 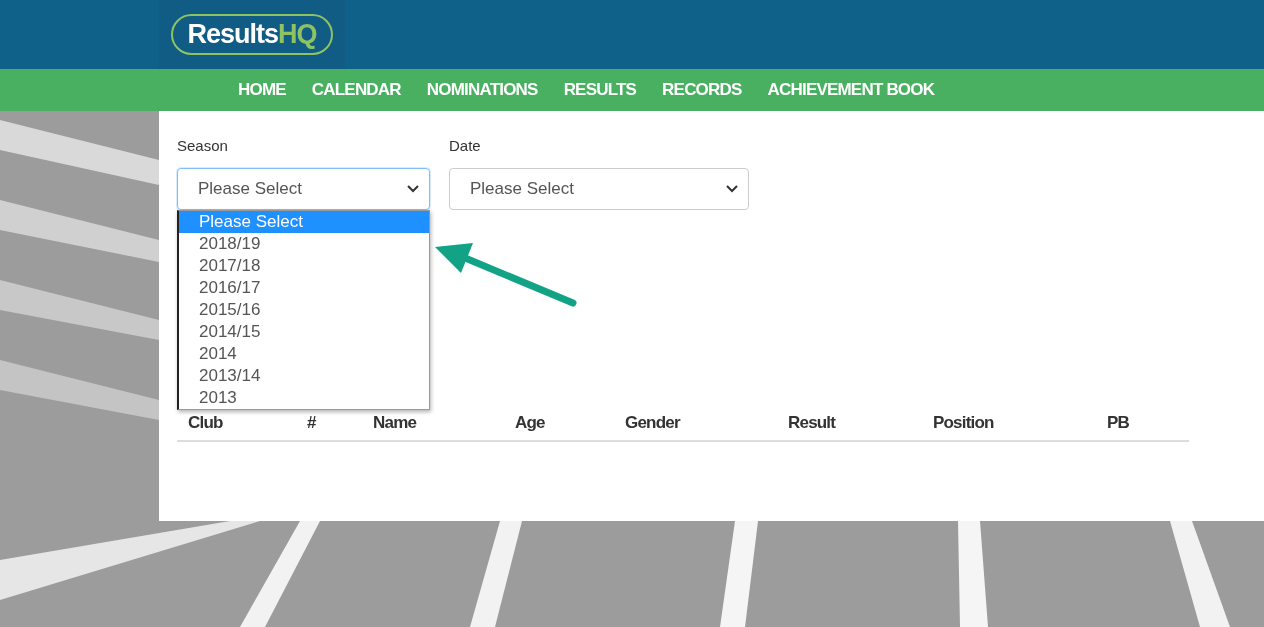 I want to click on column-header: Age, so click(x=530, y=422).